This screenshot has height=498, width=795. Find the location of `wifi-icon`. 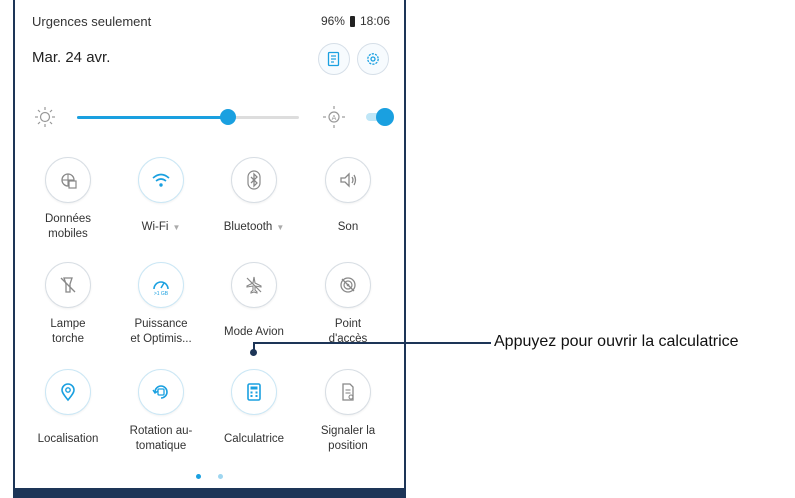

wifi-icon is located at coordinates (161, 180).